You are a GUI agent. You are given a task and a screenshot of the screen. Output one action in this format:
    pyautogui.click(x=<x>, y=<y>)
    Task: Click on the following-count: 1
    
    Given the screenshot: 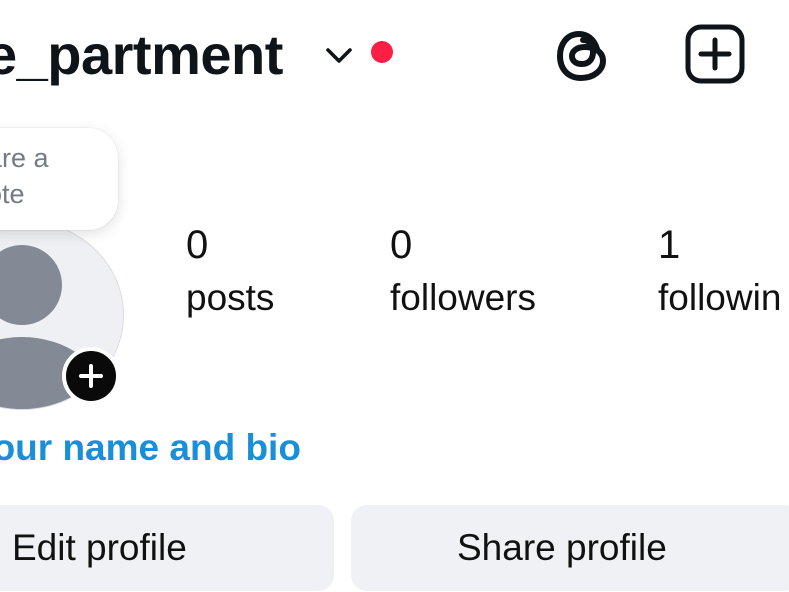 What is the action you would take?
    pyautogui.click(x=669, y=245)
    